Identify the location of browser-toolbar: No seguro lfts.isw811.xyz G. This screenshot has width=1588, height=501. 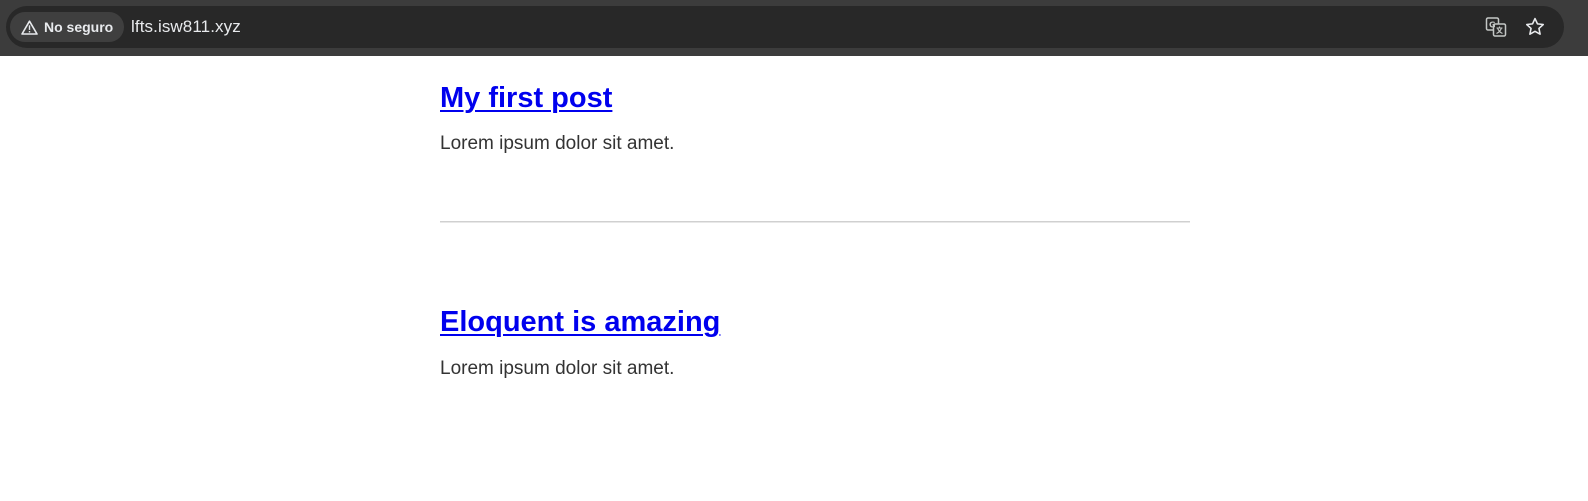
(794, 28).